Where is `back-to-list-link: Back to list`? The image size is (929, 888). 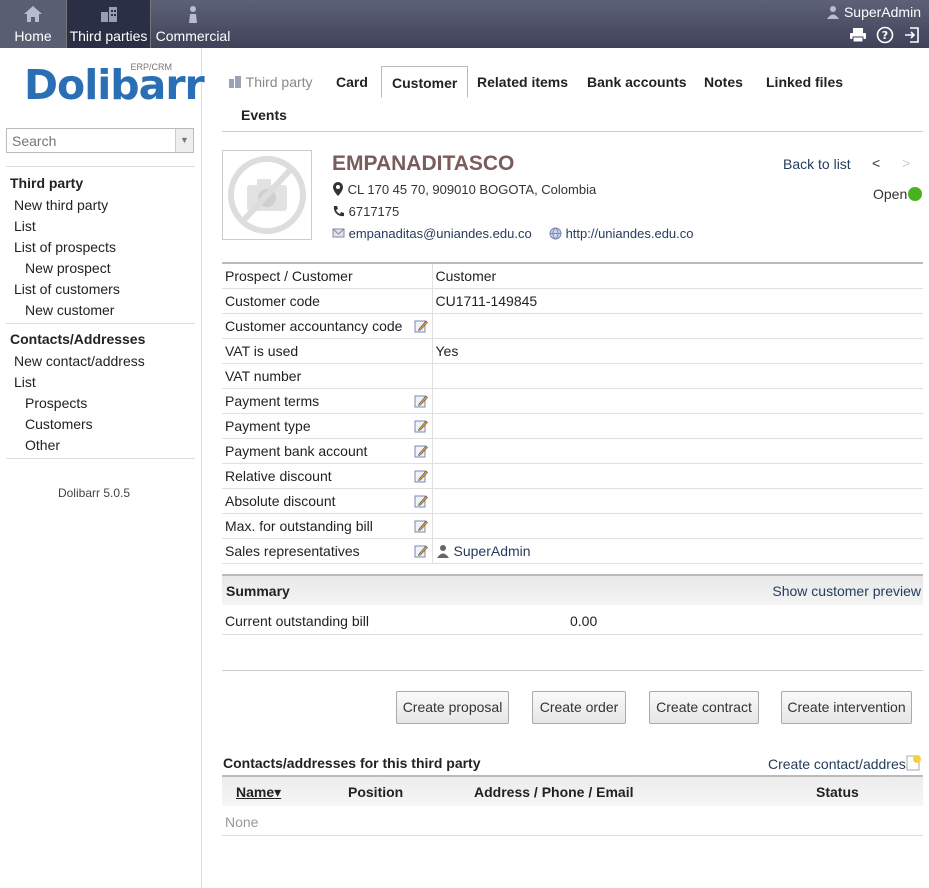 back-to-list-link: Back to list is located at coordinates (817, 164).